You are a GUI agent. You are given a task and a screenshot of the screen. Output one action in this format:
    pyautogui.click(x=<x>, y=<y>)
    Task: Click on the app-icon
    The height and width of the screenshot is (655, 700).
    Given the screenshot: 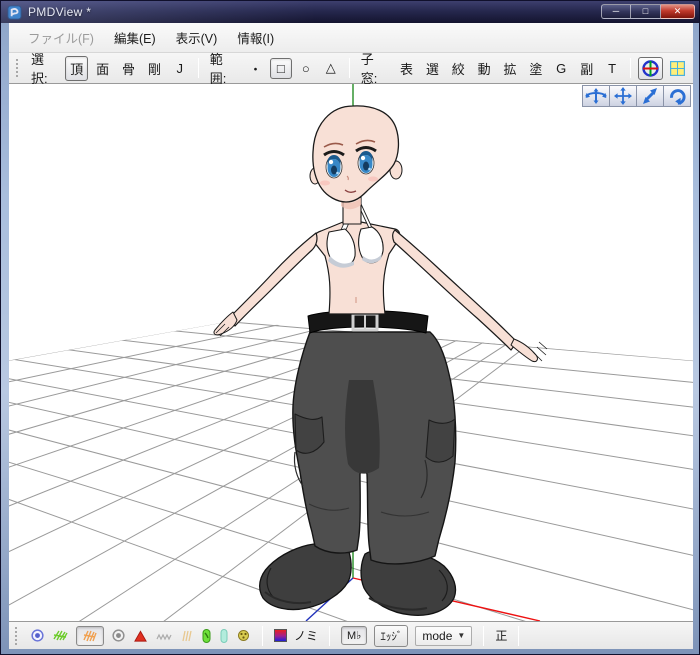 What is the action you would take?
    pyautogui.click(x=14, y=12)
    